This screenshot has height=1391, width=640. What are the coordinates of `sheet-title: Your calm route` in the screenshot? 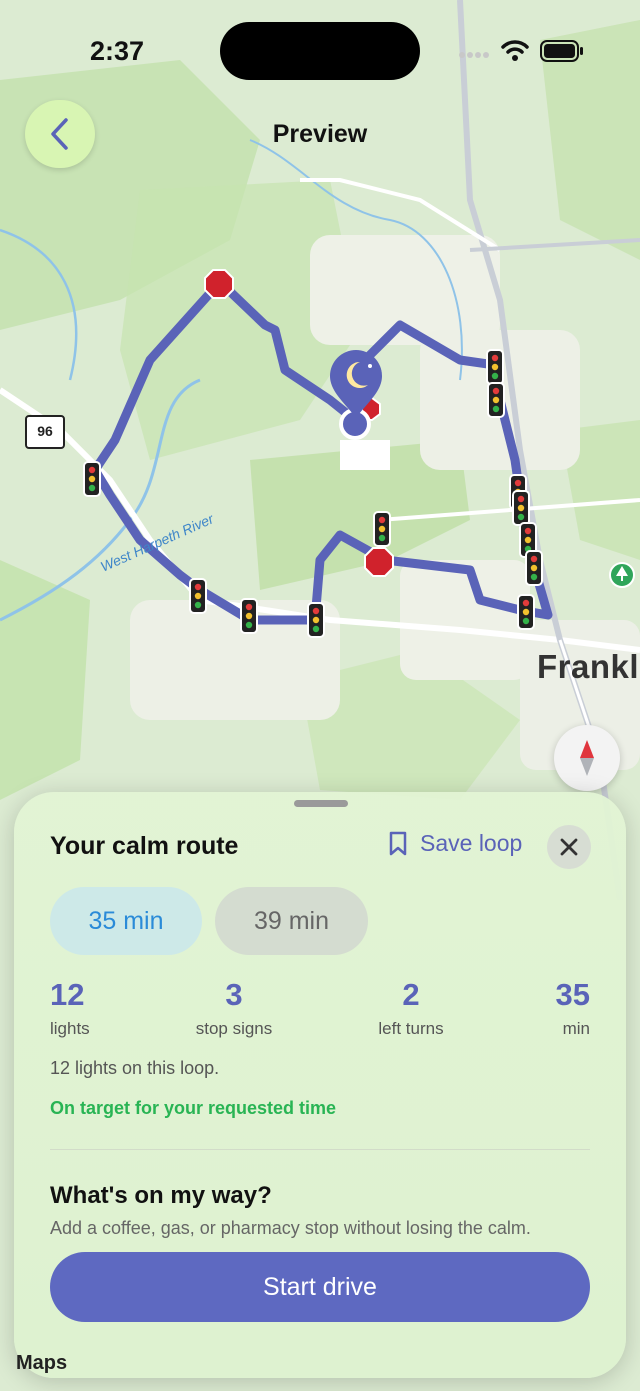 It's located at (144, 846).